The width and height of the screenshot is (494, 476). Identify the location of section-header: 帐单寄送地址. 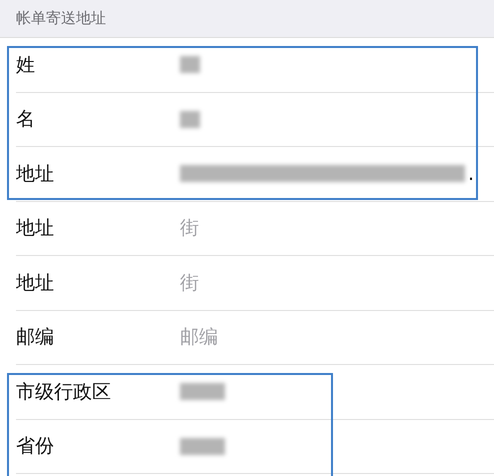
(61, 18).